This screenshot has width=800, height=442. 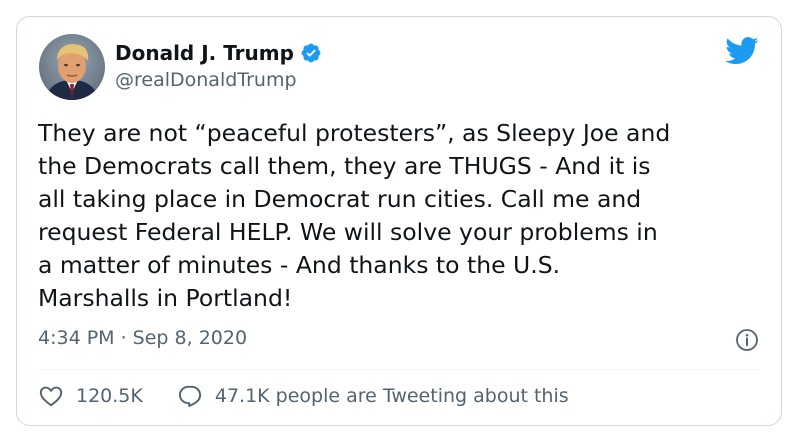 What do you see at coordinates (204, 53) in the screenshot?
I see `author-display-name: Donald J. Trump` at bounding box center [204, 53].